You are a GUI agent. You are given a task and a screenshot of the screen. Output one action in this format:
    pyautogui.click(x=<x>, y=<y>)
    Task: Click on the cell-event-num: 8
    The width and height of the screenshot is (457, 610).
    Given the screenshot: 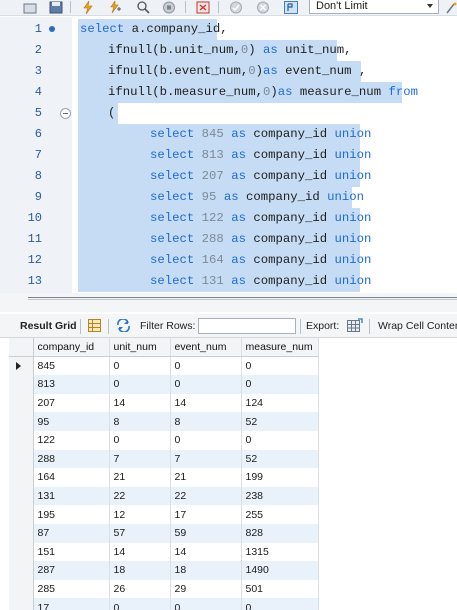 What is the action you would take?
    pyautogui.click(x=206, y=421)
    